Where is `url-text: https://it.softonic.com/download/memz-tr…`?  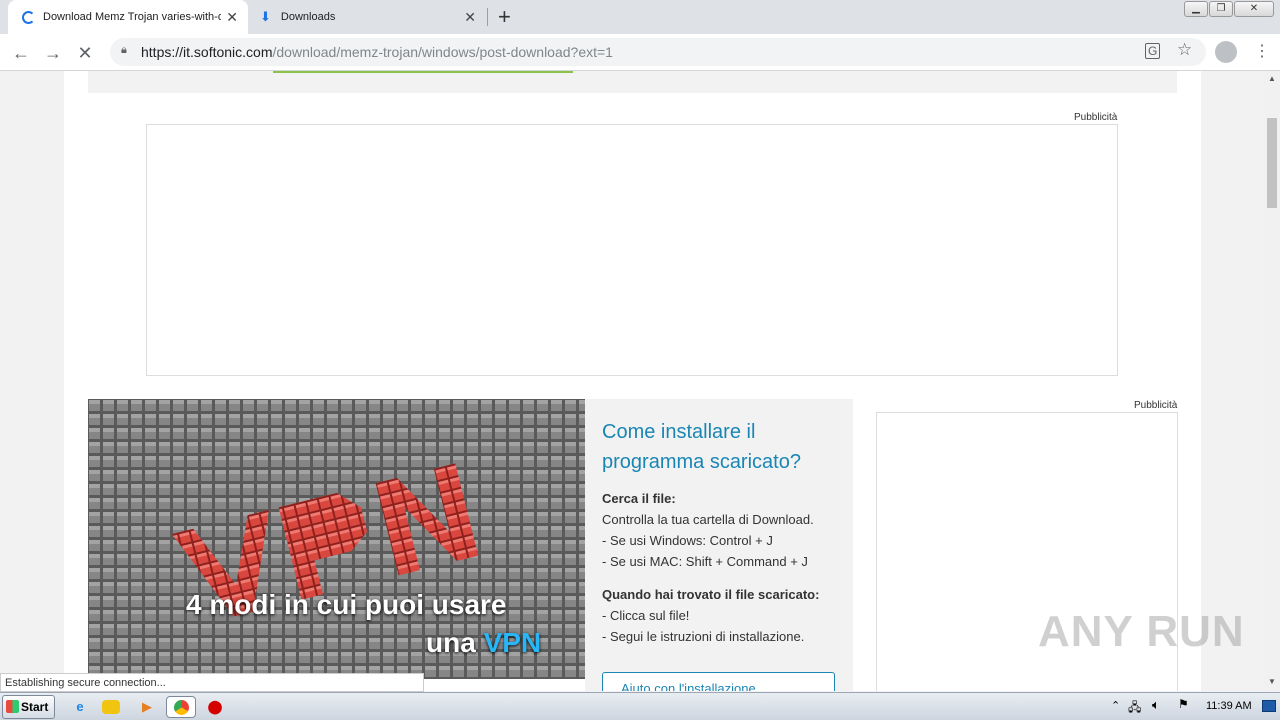
url-text: https://it.softonic.com/download/memz-tr… is located at coordinates (377, 52).